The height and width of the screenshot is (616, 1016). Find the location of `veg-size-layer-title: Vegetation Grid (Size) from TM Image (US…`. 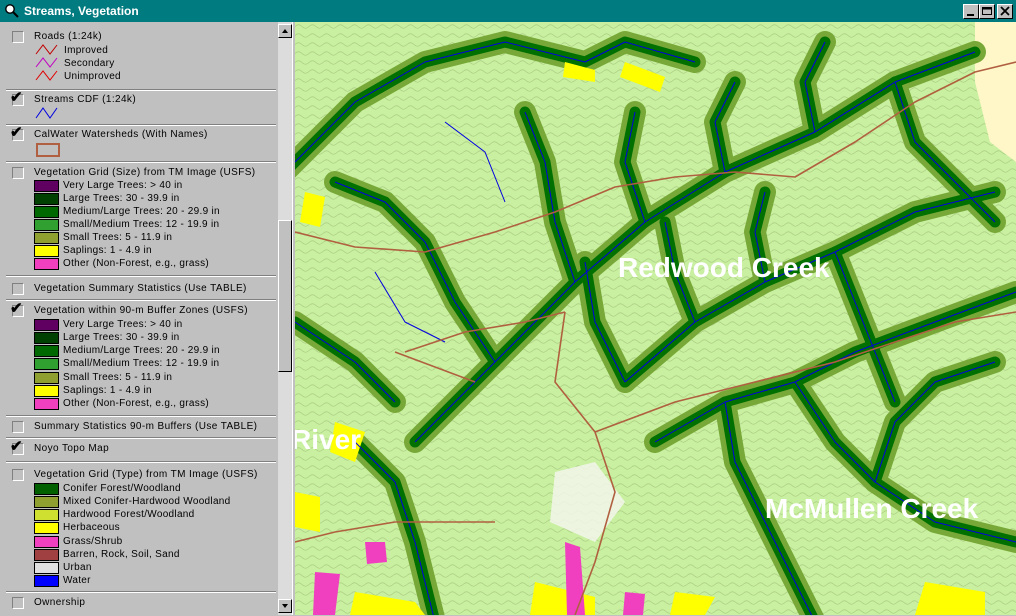

veg-size-layer-title: Vegetation Grid (Size) from TM Image (US… is located at coordinates (145, 172).